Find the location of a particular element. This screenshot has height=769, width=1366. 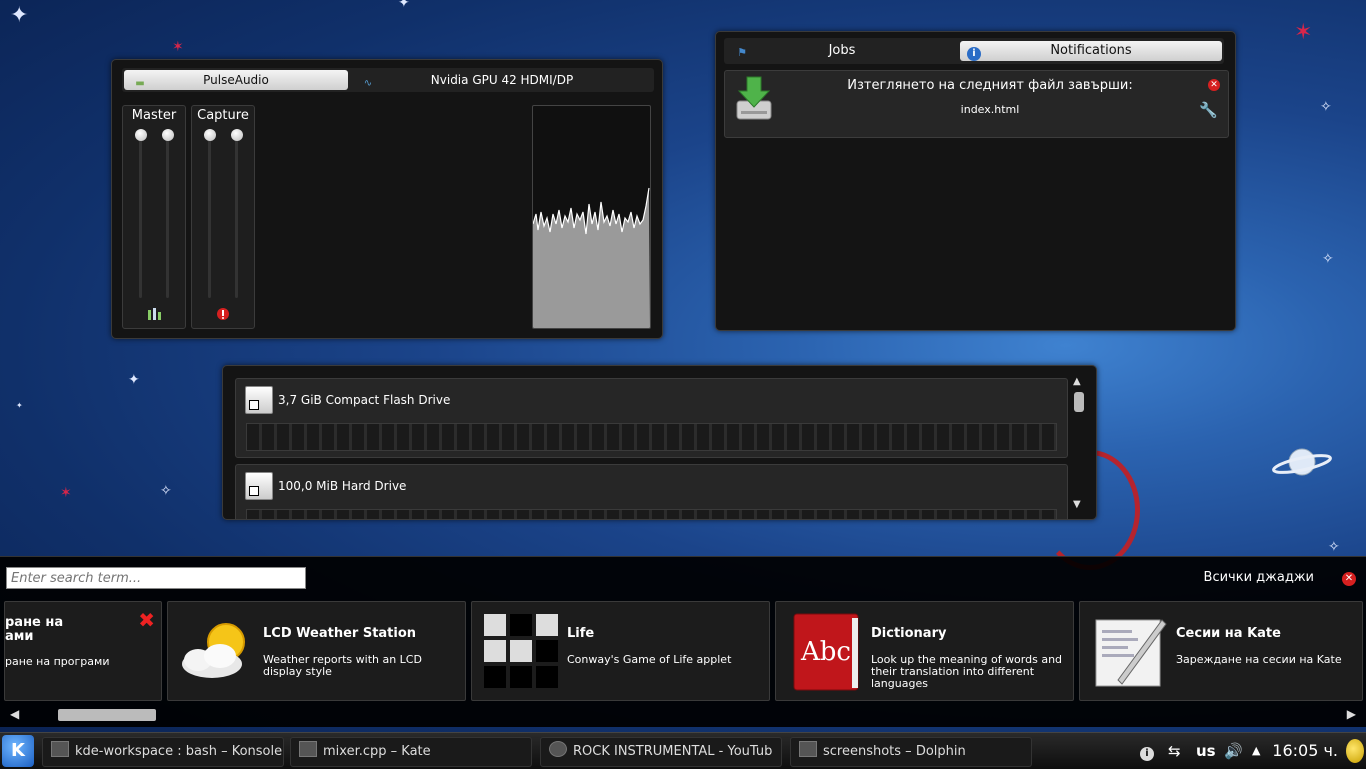

device-list-scrollbar: ▲ ▼ is located at coordinates (1079, 443).